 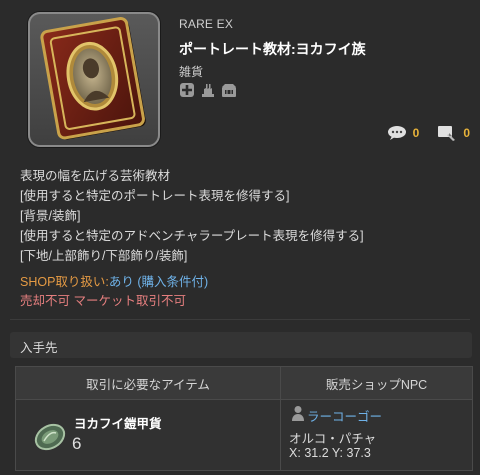 I want to click on npc-location: オルコ・パチャ, so click(x=332, y=437).